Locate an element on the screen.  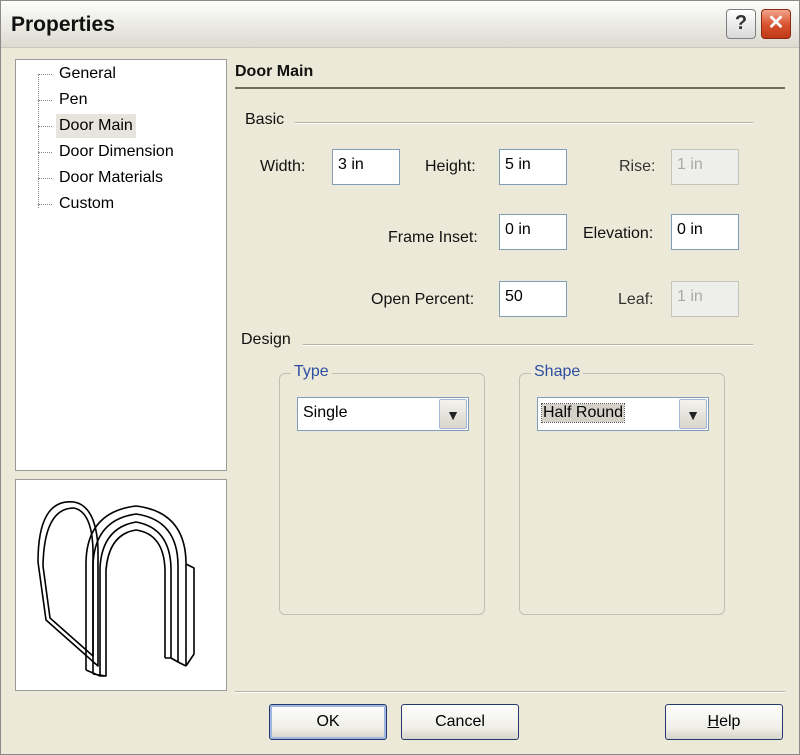
type-select: Single ▼ is located at coordinates (383, 414).